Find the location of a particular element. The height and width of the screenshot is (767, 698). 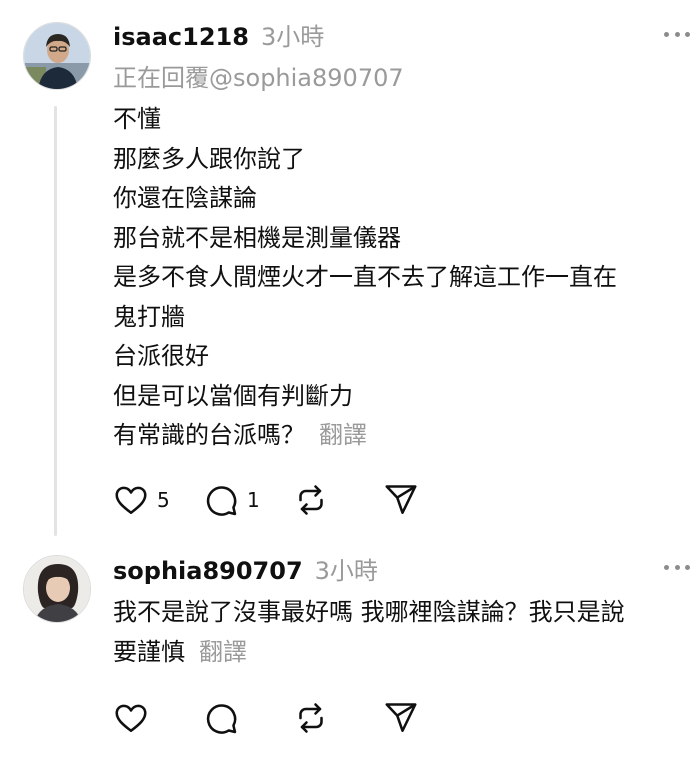

thread-line is located at coordinates (55, 321).